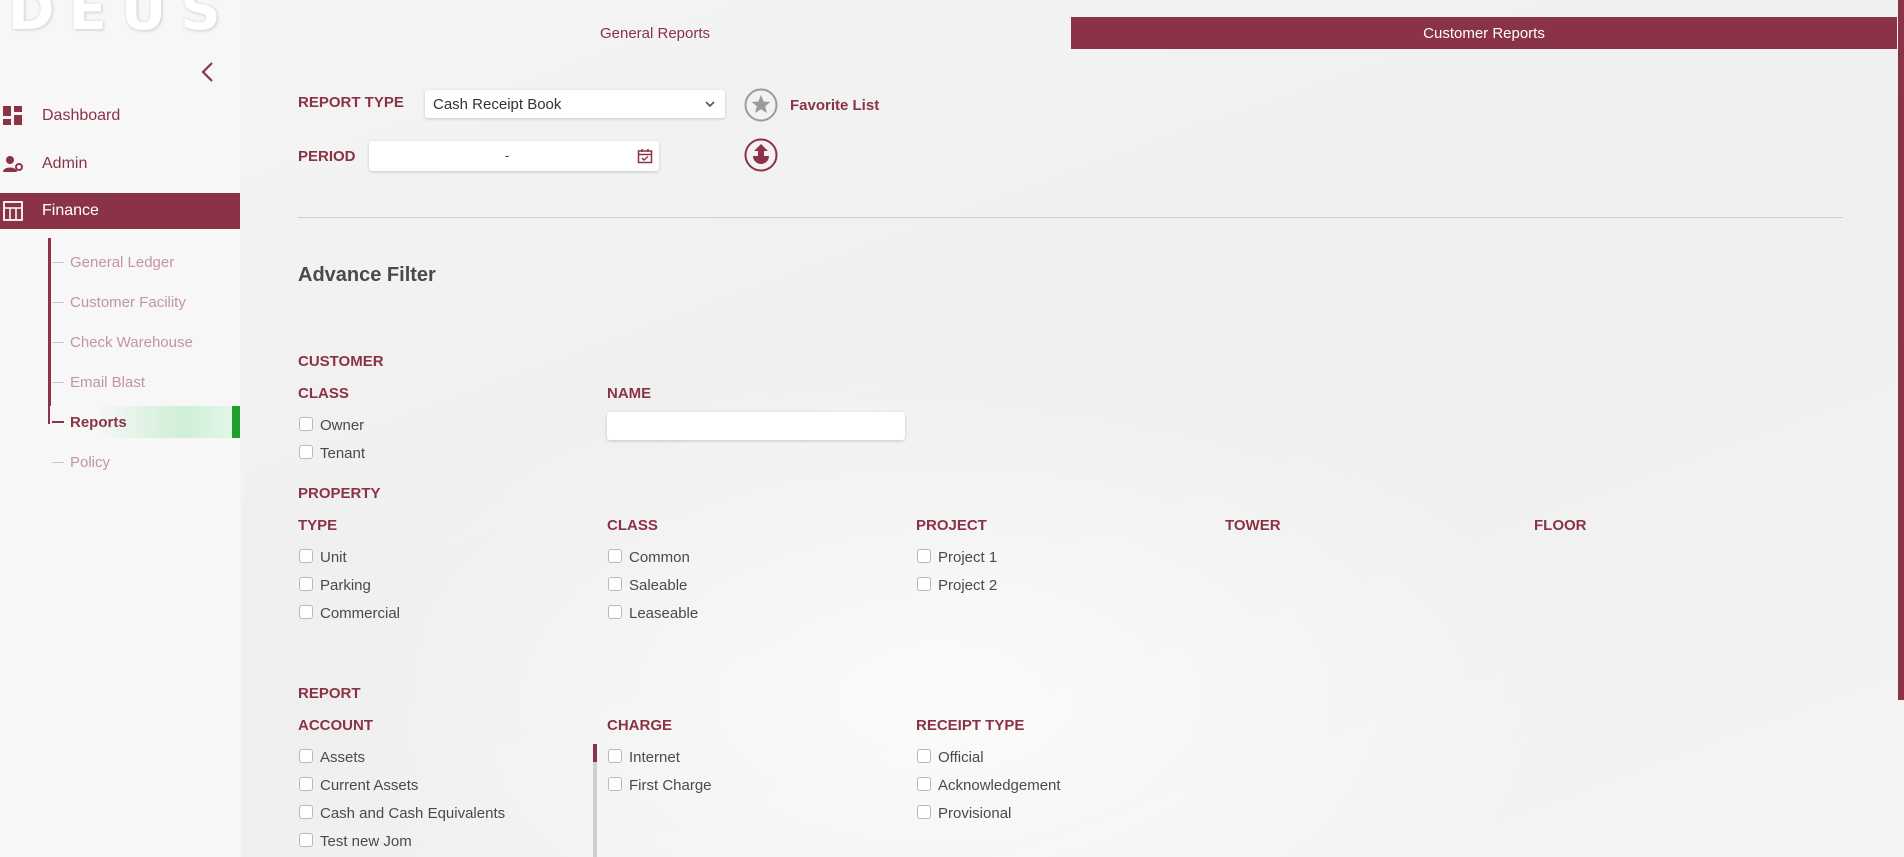 This screenshot has width=1904, height=857. Describe the element at coordinates (632, 525) in the screenshot. I see `property-class-label: CLASS` at that location.